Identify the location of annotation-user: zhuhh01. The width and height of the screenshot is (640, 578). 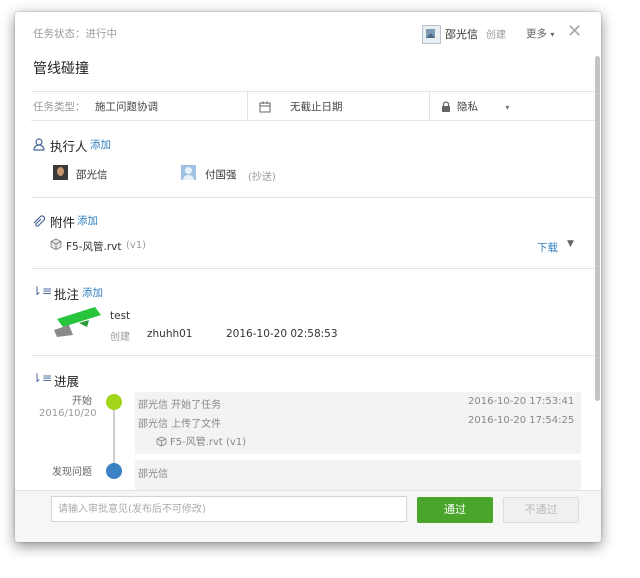
(170, 334).